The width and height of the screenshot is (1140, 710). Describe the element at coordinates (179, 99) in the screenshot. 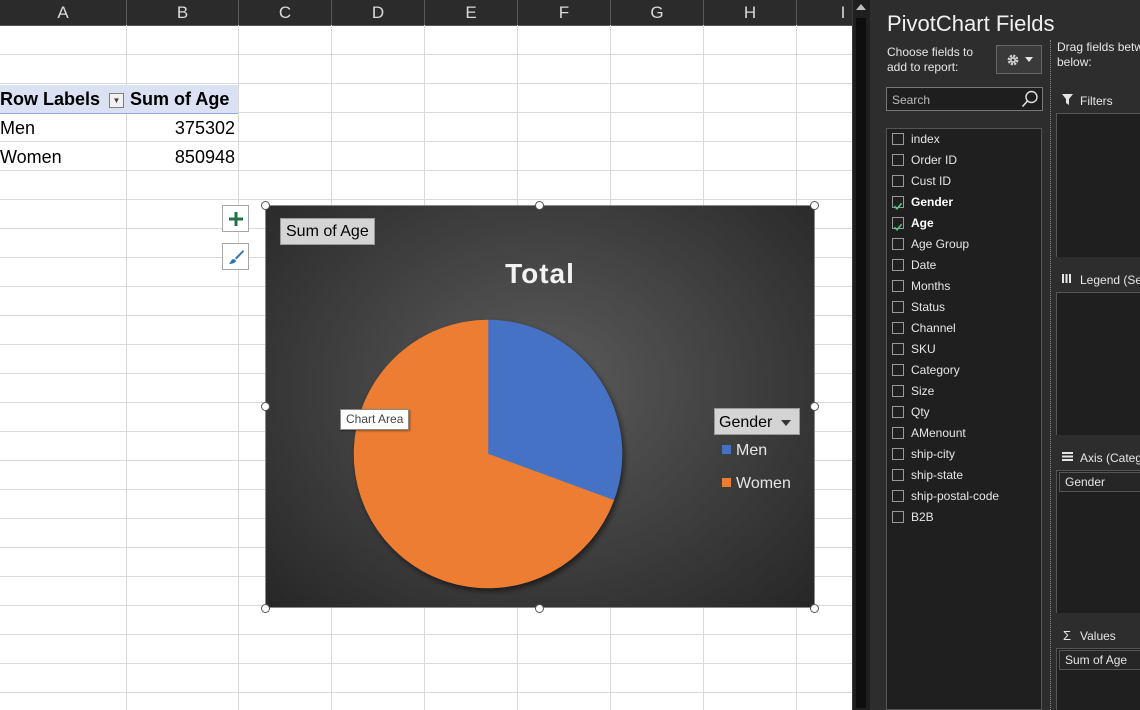

I see `pivot-sum-header: Sum of Age` at that location.